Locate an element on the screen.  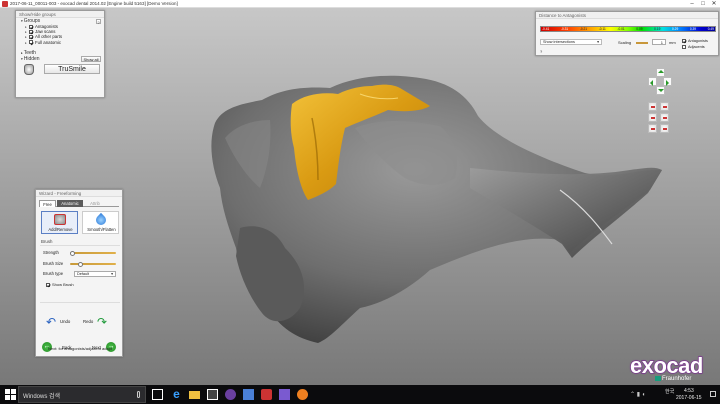
adjacents-toggle: Adjacents is located at coordinates (693, 47).